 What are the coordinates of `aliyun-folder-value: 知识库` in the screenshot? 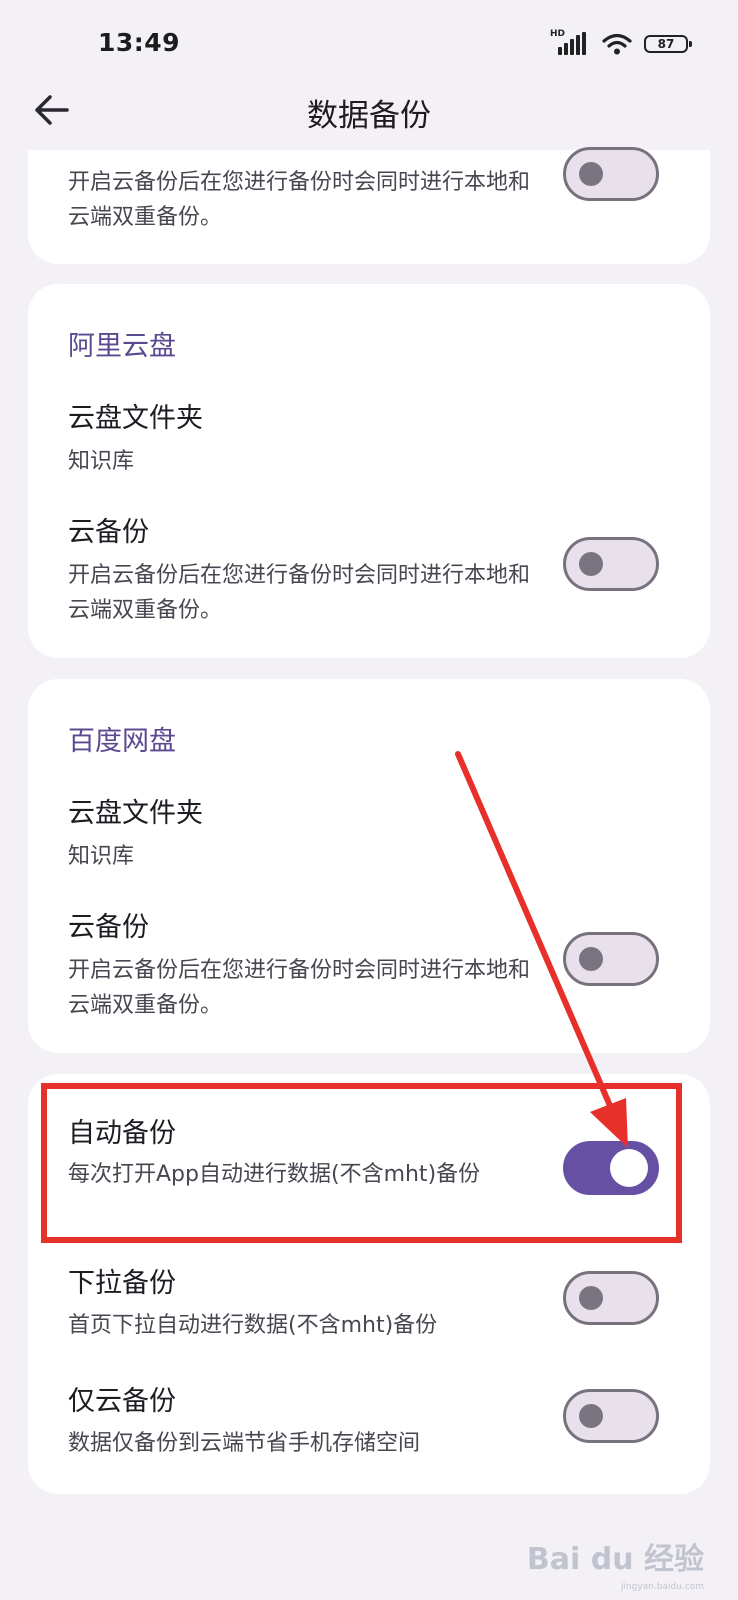 It's located at (101, 461).